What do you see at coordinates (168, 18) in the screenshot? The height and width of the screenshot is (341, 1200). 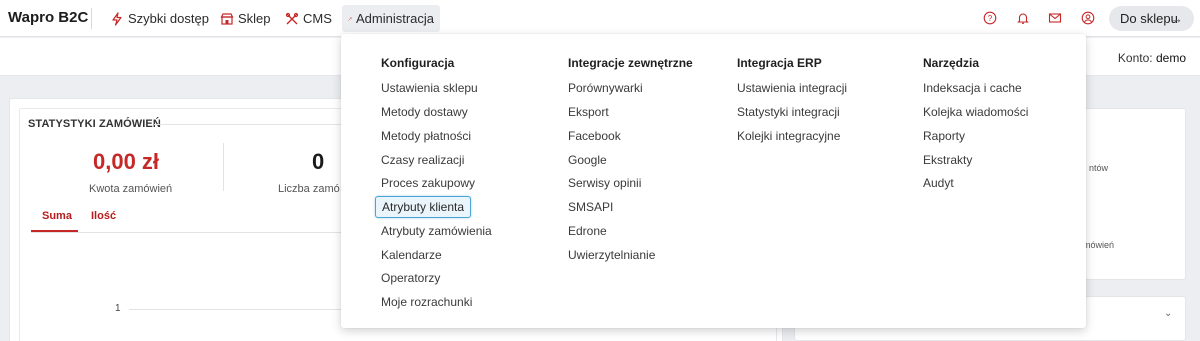 I see `nav-label: Szybki dostęp` at bounding box center [168, 18].